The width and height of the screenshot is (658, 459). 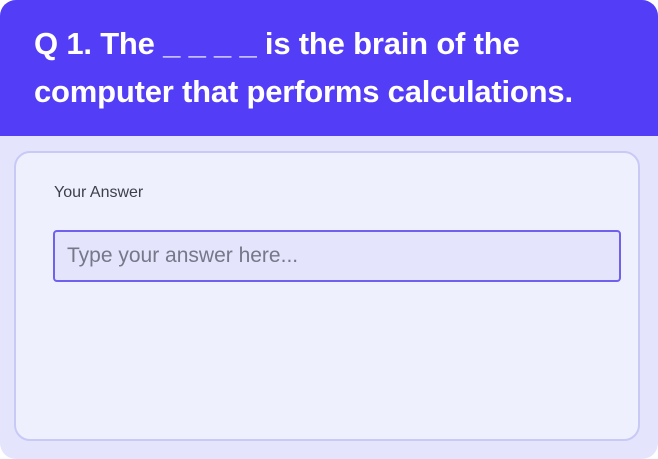 What do you see at coordinates (337, 256) in the screenshot?
I see `answer-input` at bounding box center [337, 256].